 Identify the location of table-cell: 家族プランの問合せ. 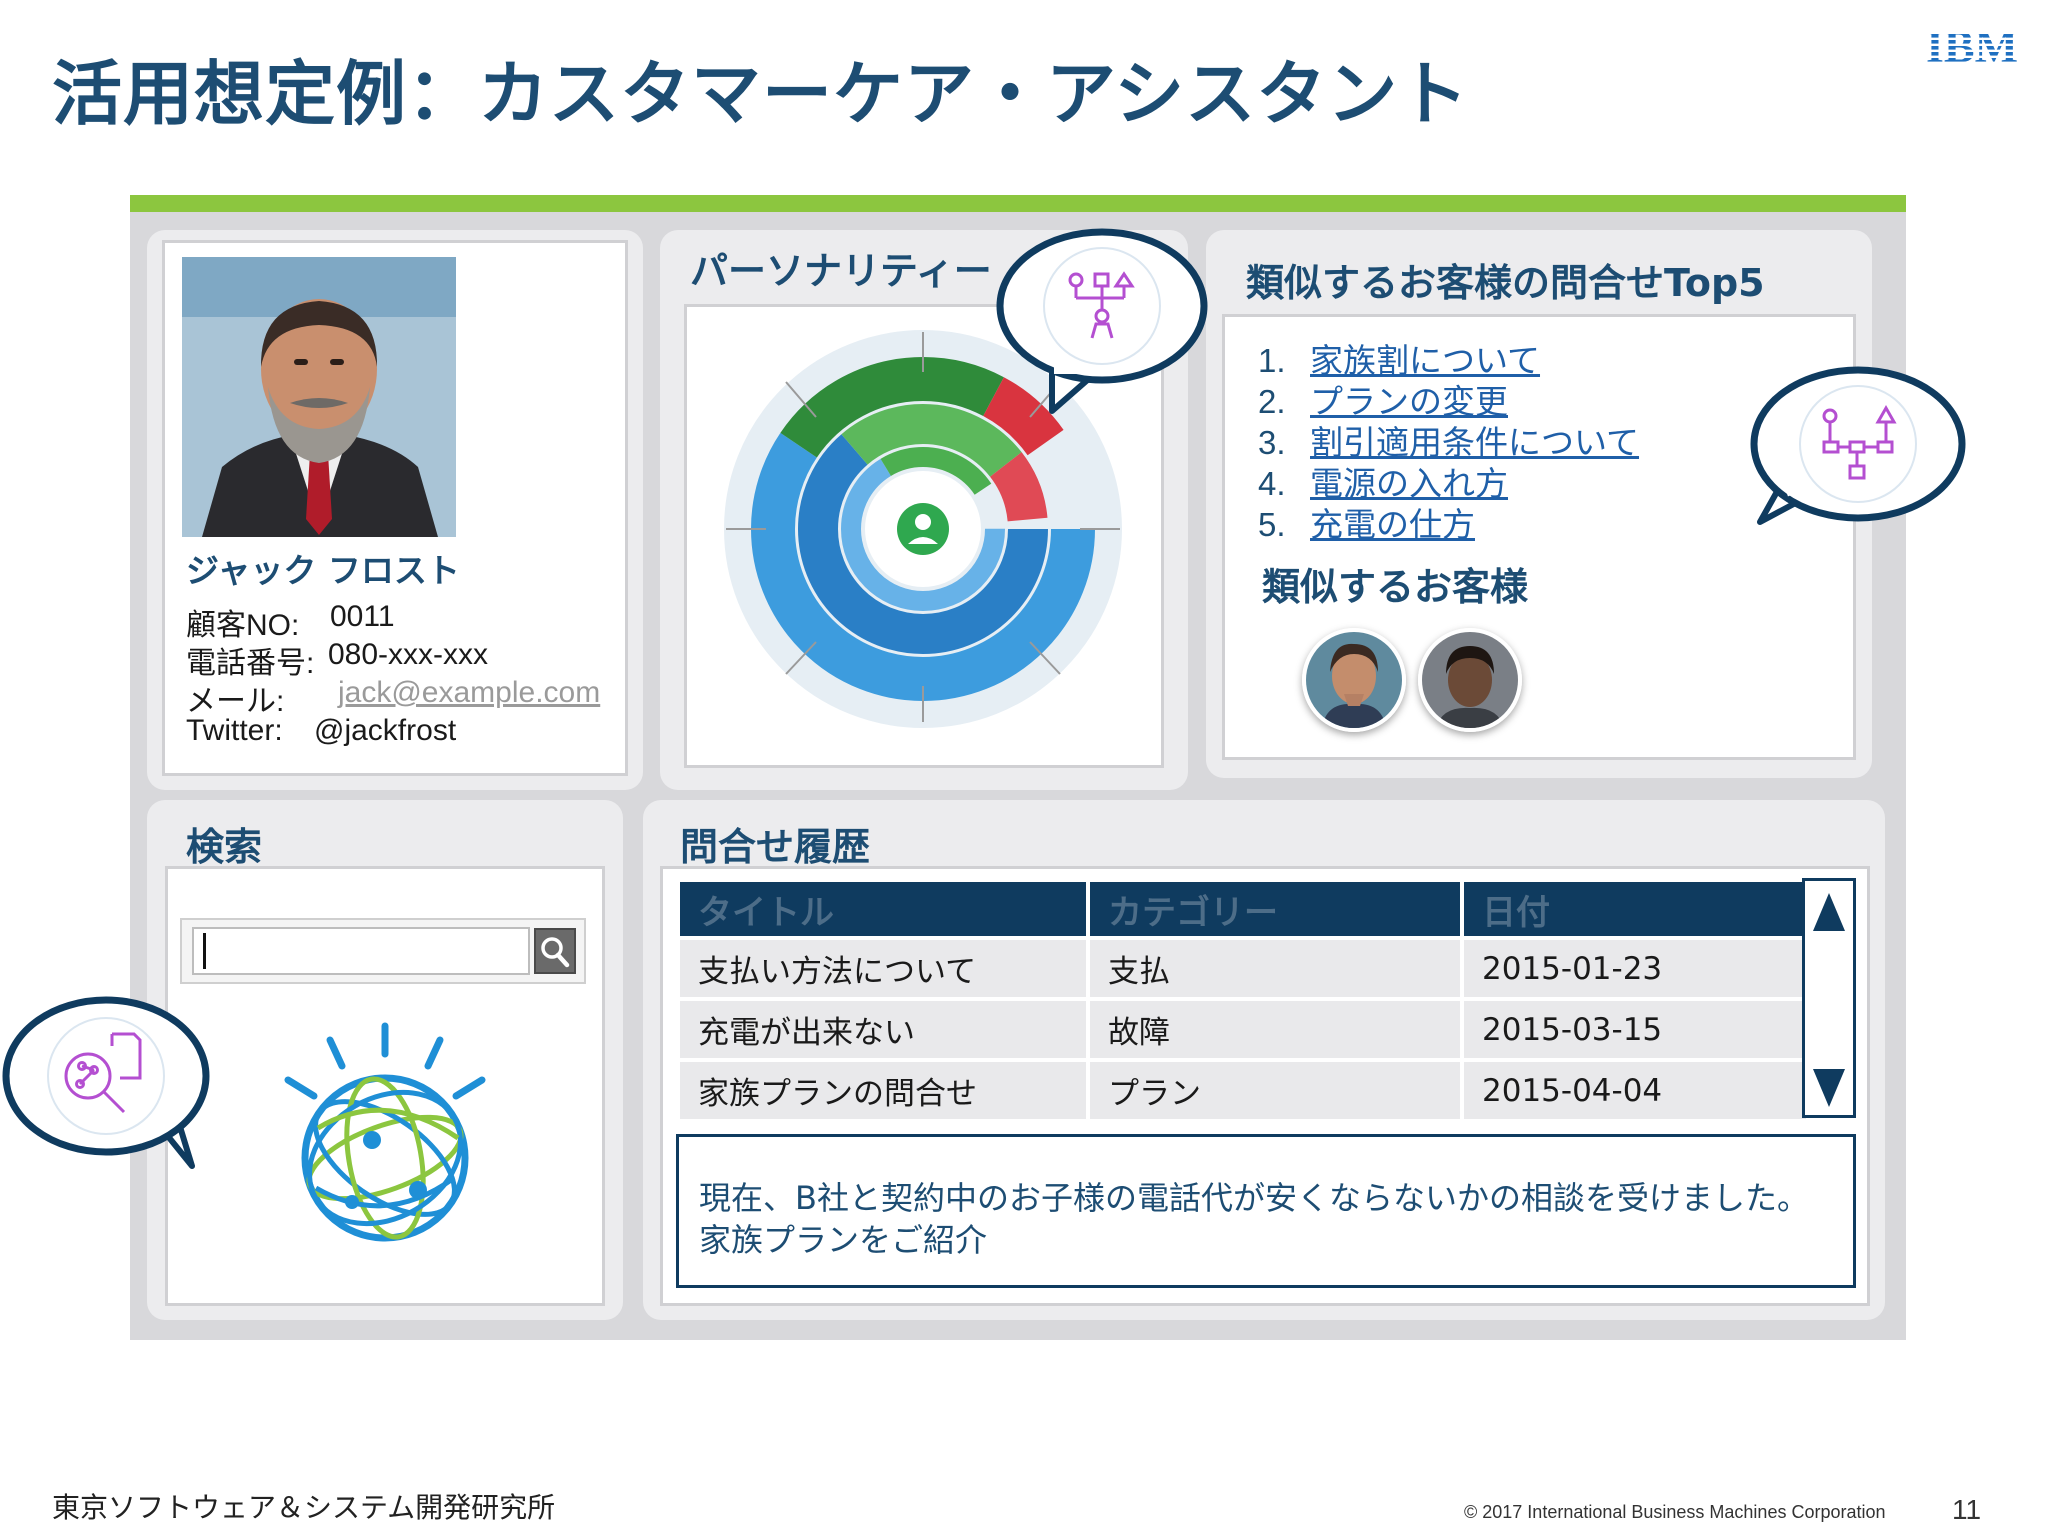
(883, 1090).